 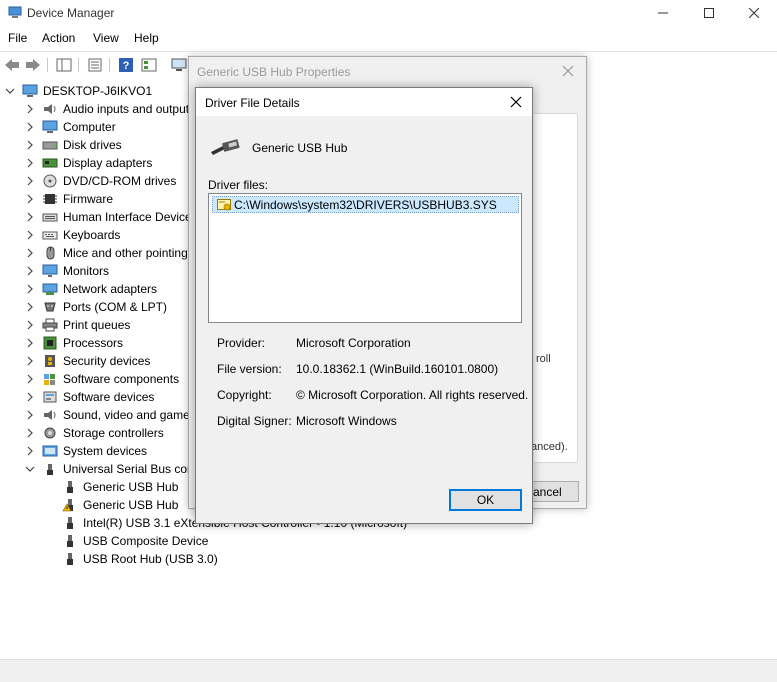 What do you see at coordinates (555, 491) in the screenshot?
I see `properties-cancel-button: ancel` at bounding box center [555, 491].